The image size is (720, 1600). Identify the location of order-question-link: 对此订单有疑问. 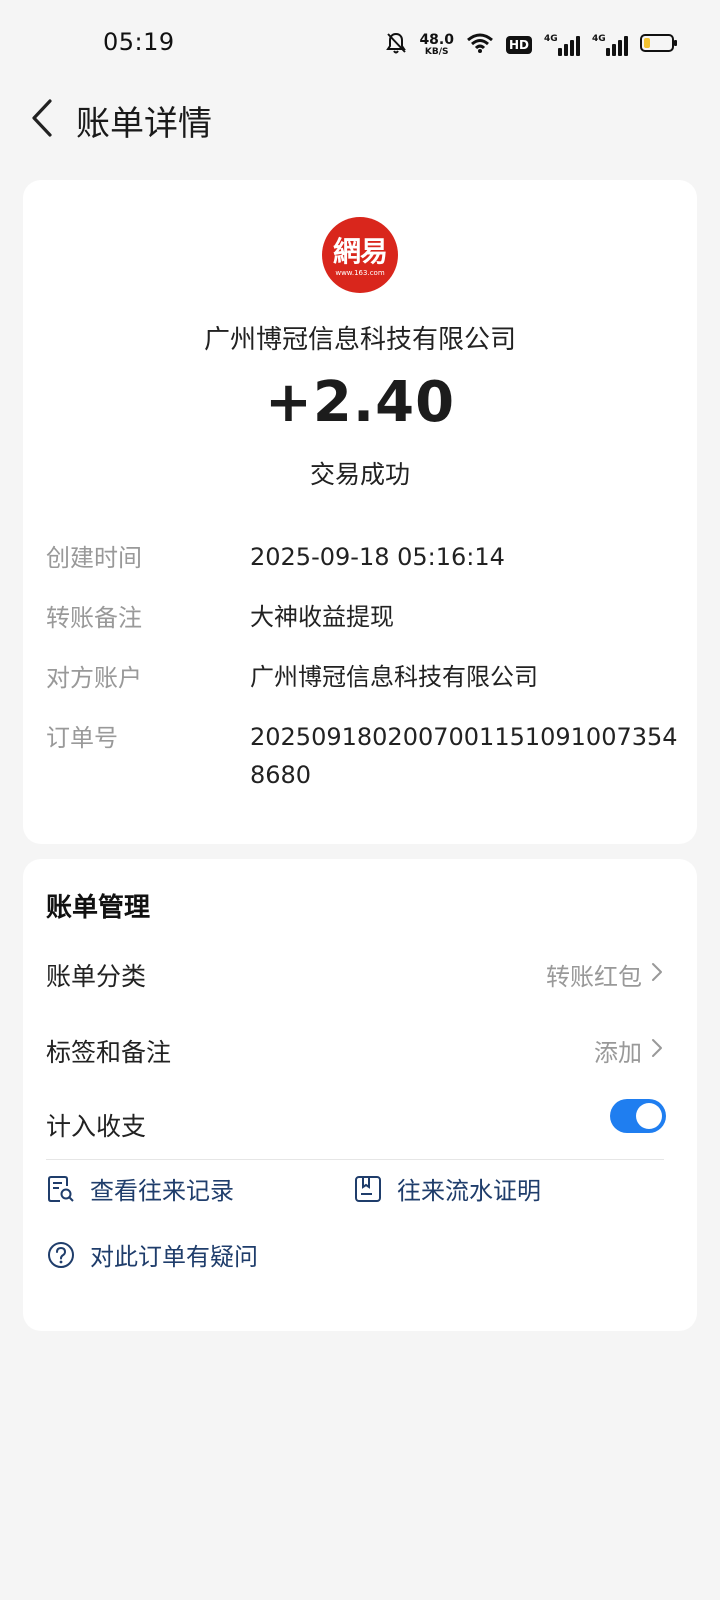
(152, 1254).